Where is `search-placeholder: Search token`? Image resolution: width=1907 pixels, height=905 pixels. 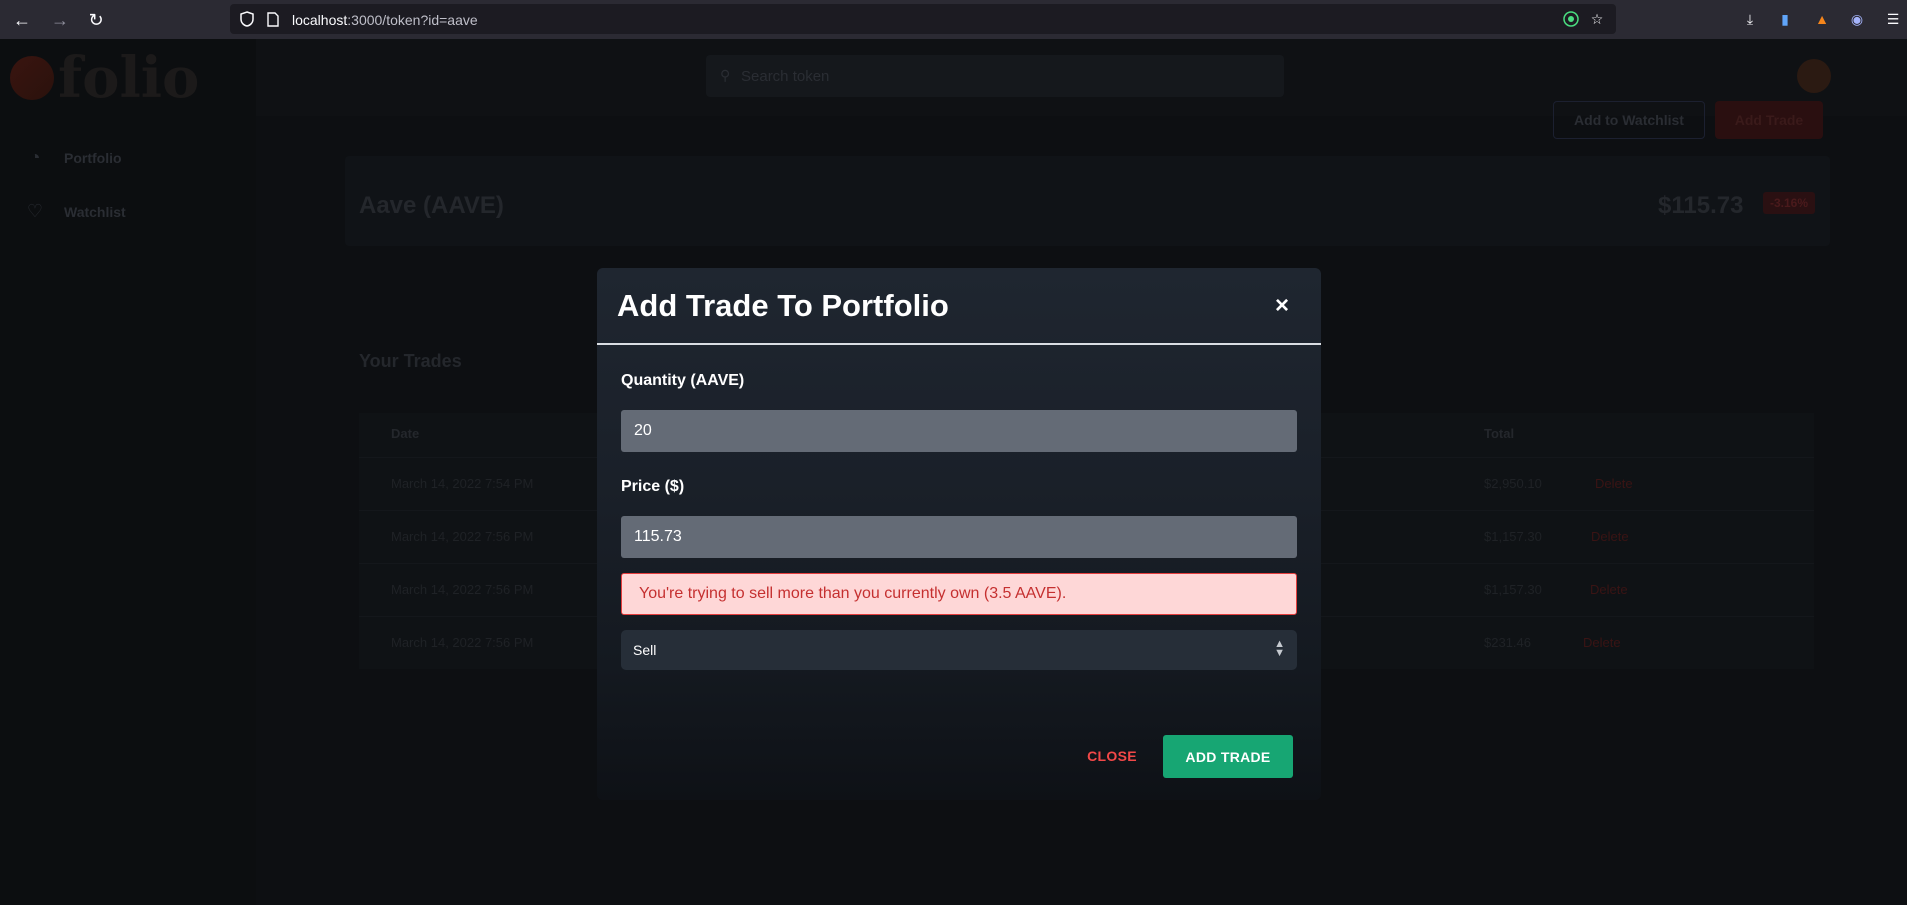
search-placeholder: Search token is located at coordinates (785, 76).